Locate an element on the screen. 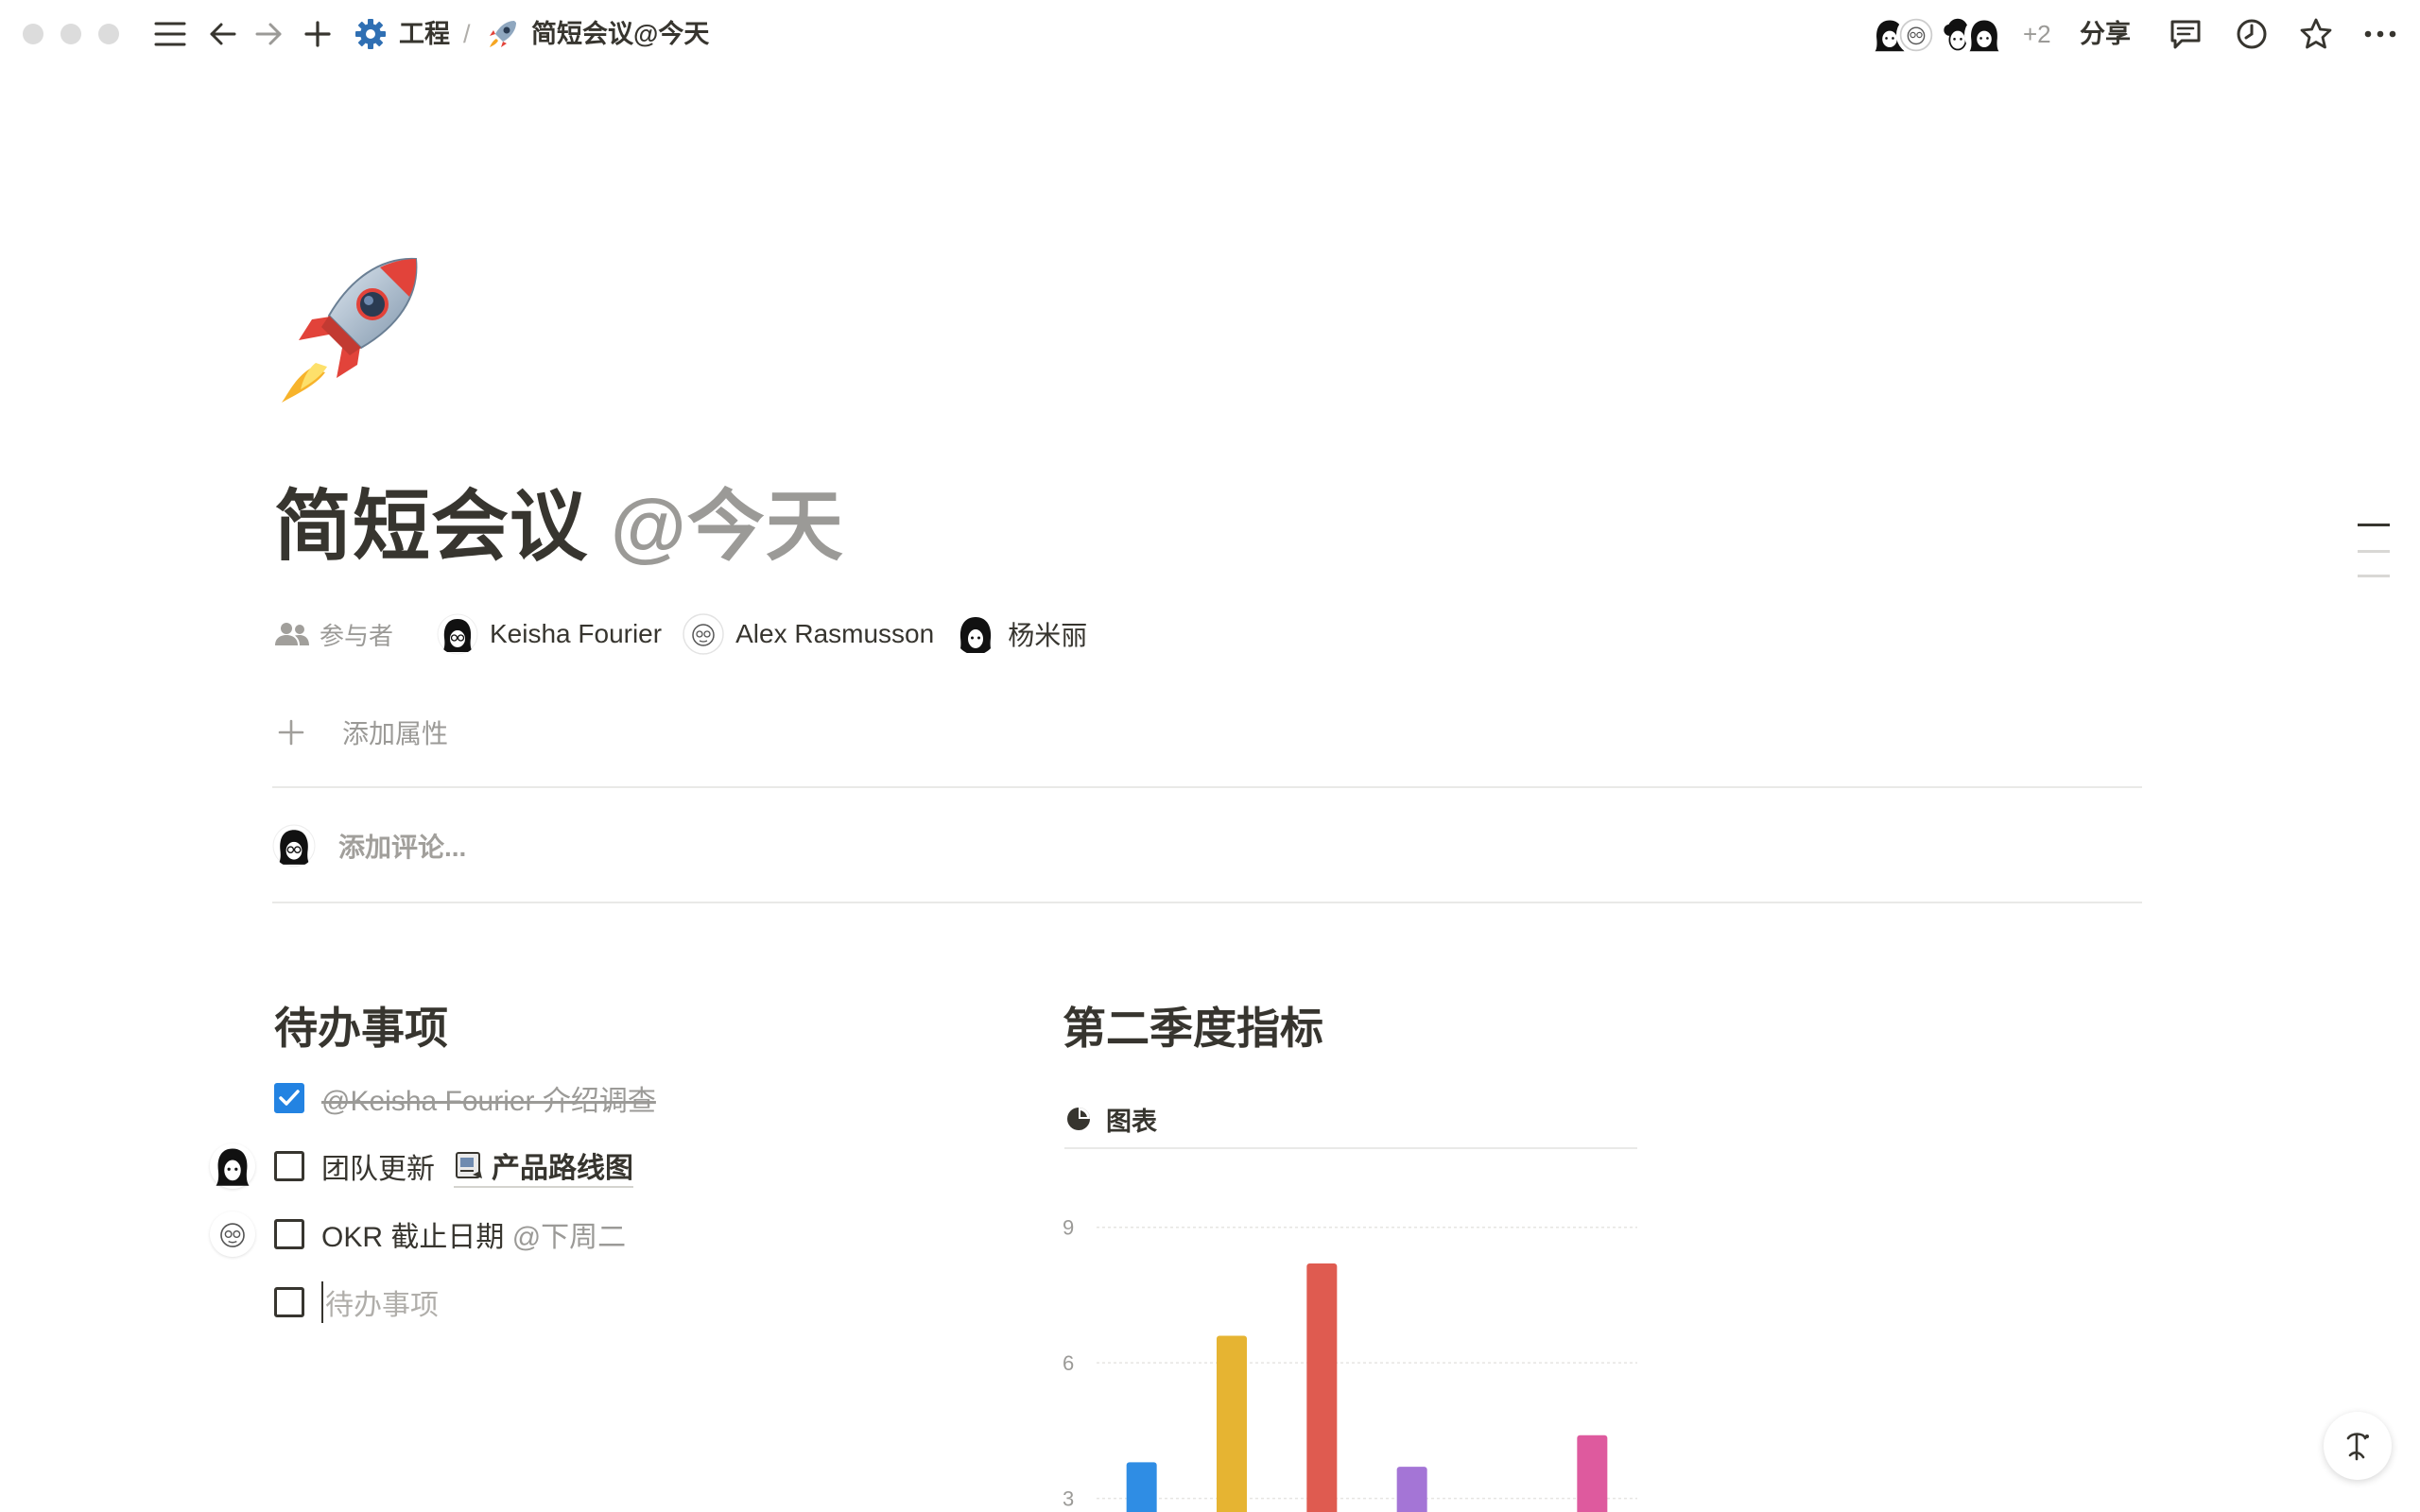 The height and width of the screenshot is (1512, 2420). arrow-right-icon is located at coordinates (268, 34).